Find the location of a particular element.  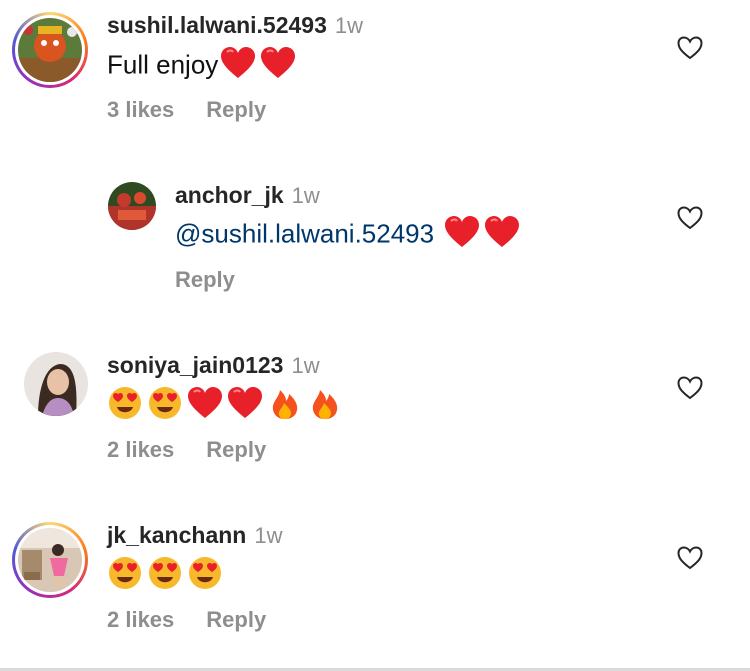

comment-username: jk_kanchann 1w is located at coordinates (194, 535).